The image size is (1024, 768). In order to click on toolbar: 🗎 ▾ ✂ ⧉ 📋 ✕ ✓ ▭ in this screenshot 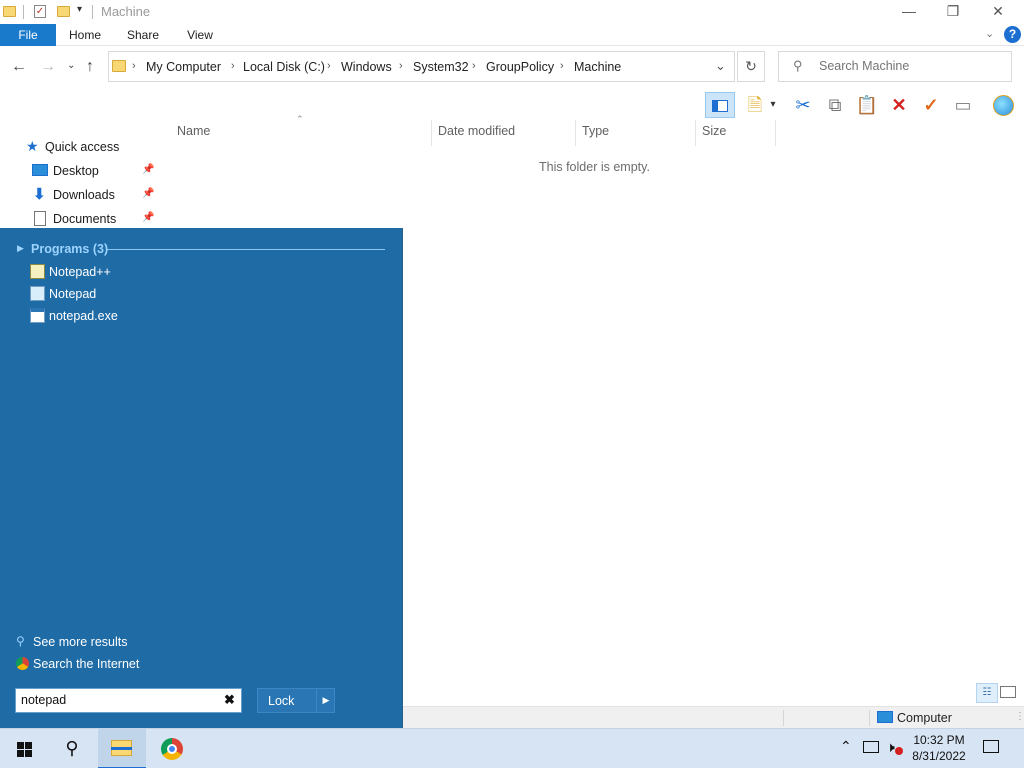, I will do `click(862, 104)`.